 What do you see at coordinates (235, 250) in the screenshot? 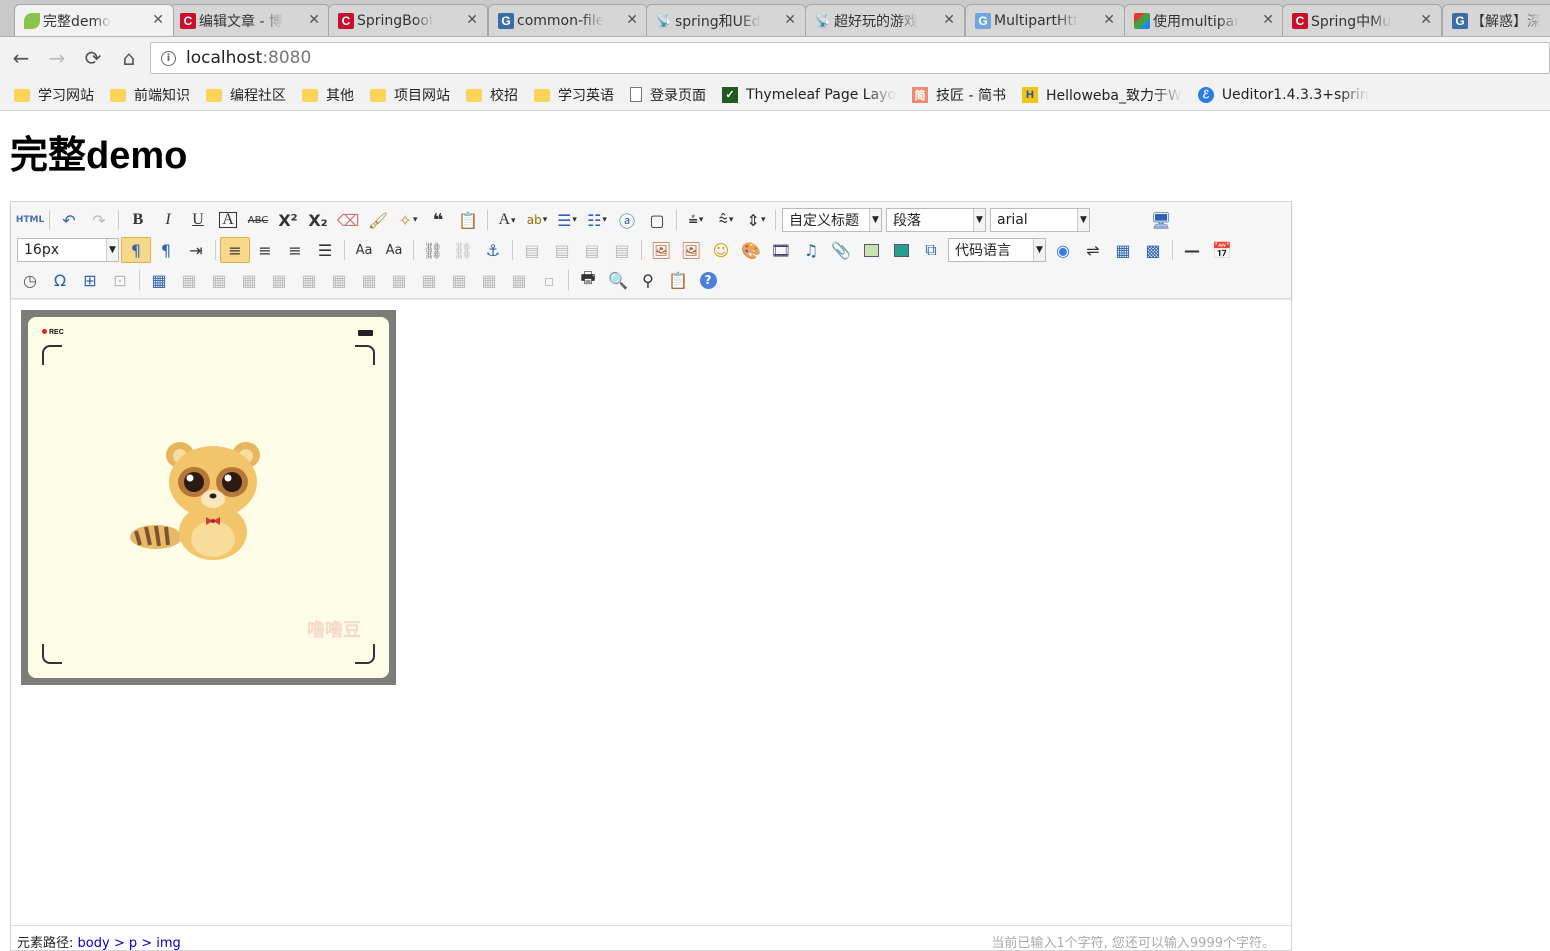
I see `align-left-icon: ≡` at bounding box center [235, 250].